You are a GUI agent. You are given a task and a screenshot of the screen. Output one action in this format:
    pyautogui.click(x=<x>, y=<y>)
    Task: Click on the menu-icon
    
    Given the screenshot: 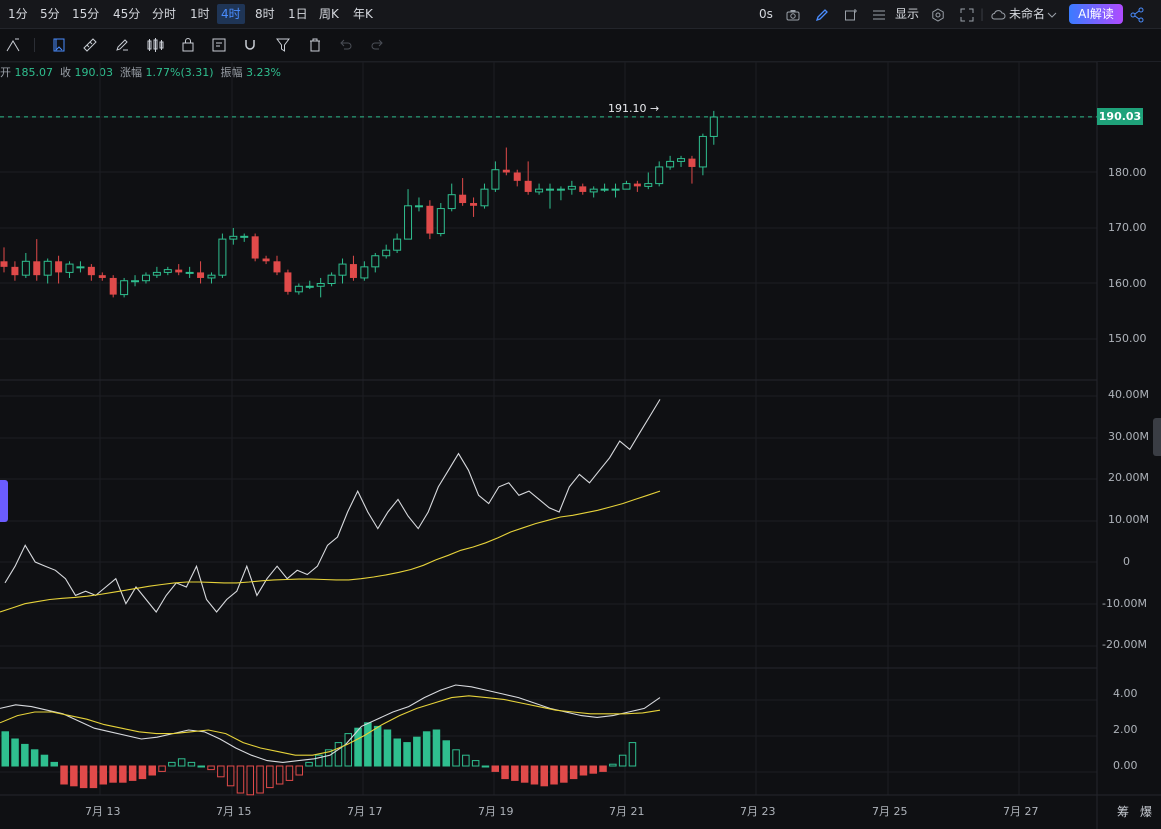 What is the action you would take?
    pyautogui.click(x=879, y=14)
    